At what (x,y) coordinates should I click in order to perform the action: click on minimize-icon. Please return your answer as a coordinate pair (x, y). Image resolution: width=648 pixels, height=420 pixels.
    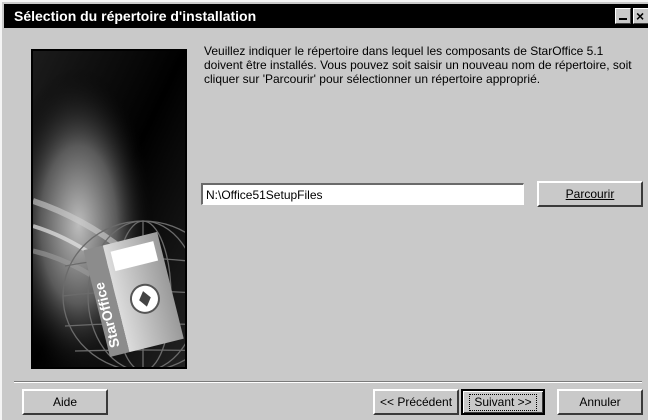
    Looking at the image, I should click on (623, 19).